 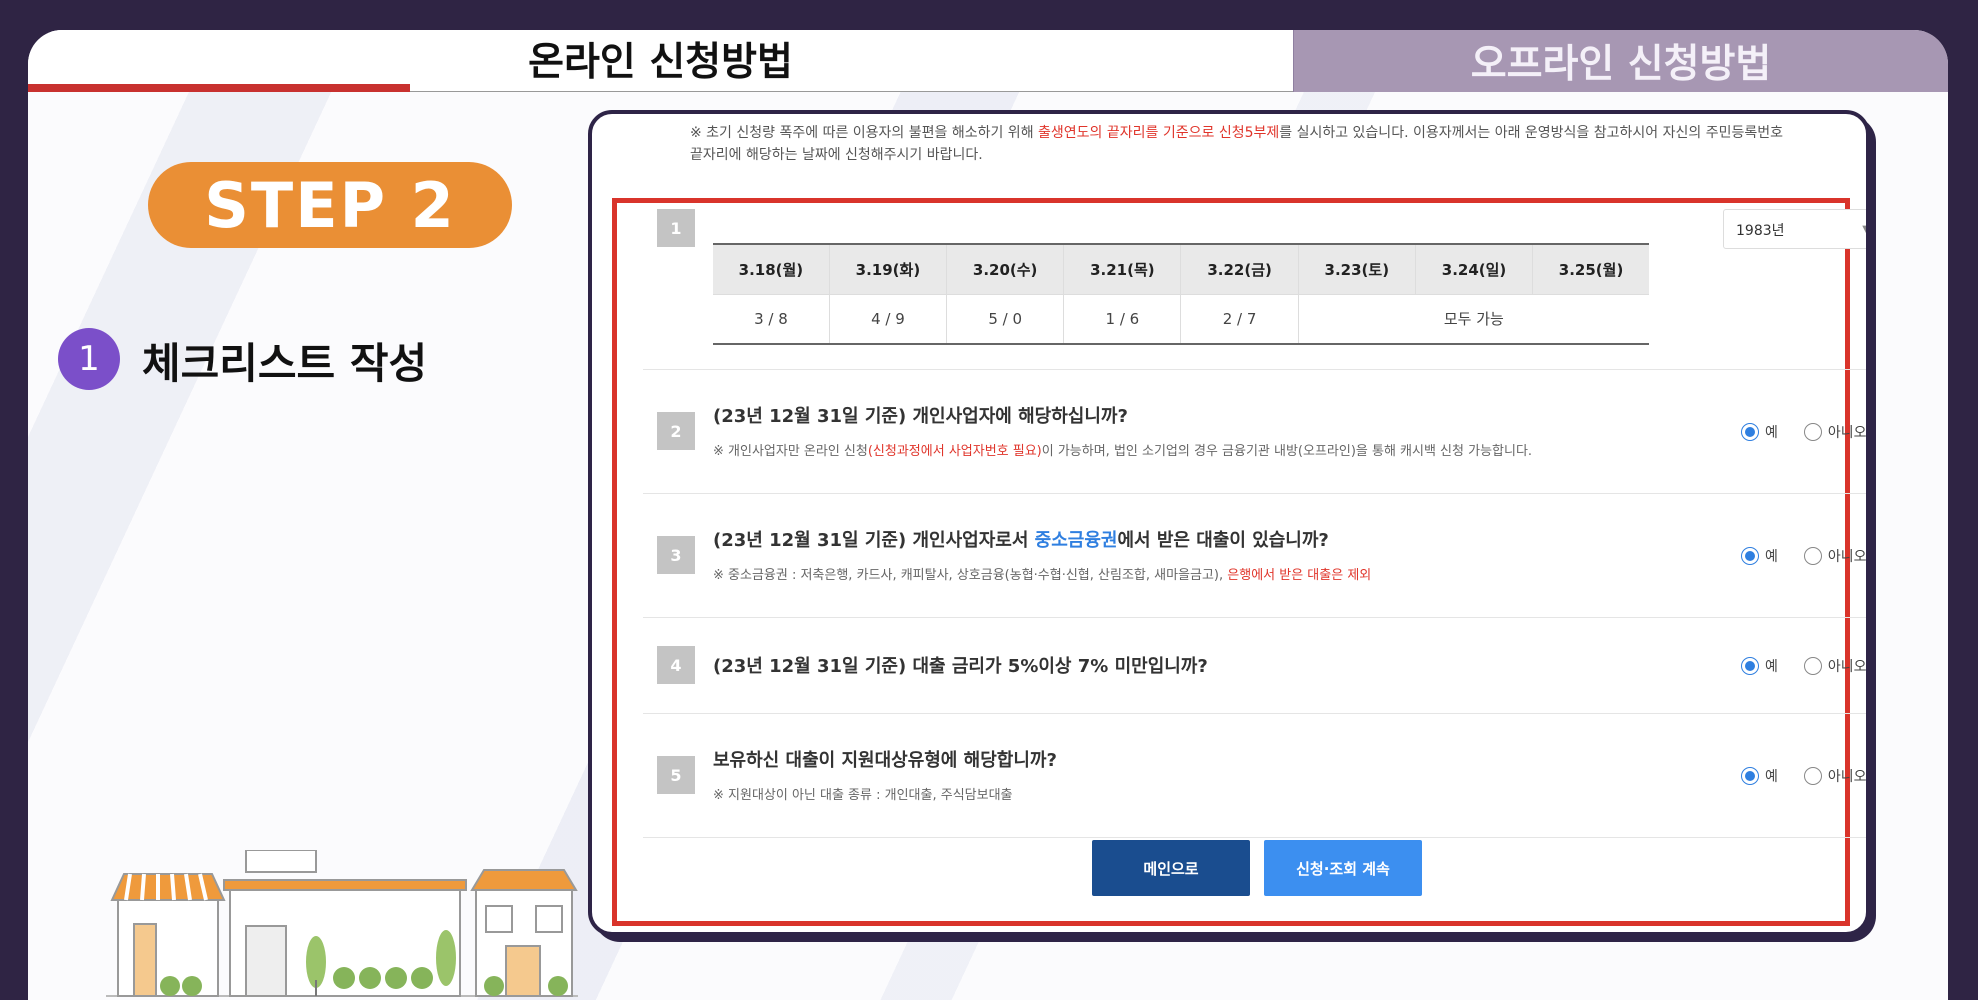 I want to click on question-number: 3, so click(x=676, y=555).